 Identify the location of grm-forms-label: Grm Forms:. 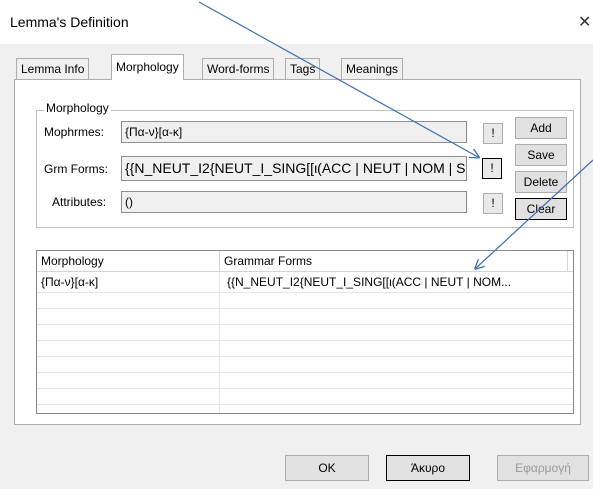
(76, 169).